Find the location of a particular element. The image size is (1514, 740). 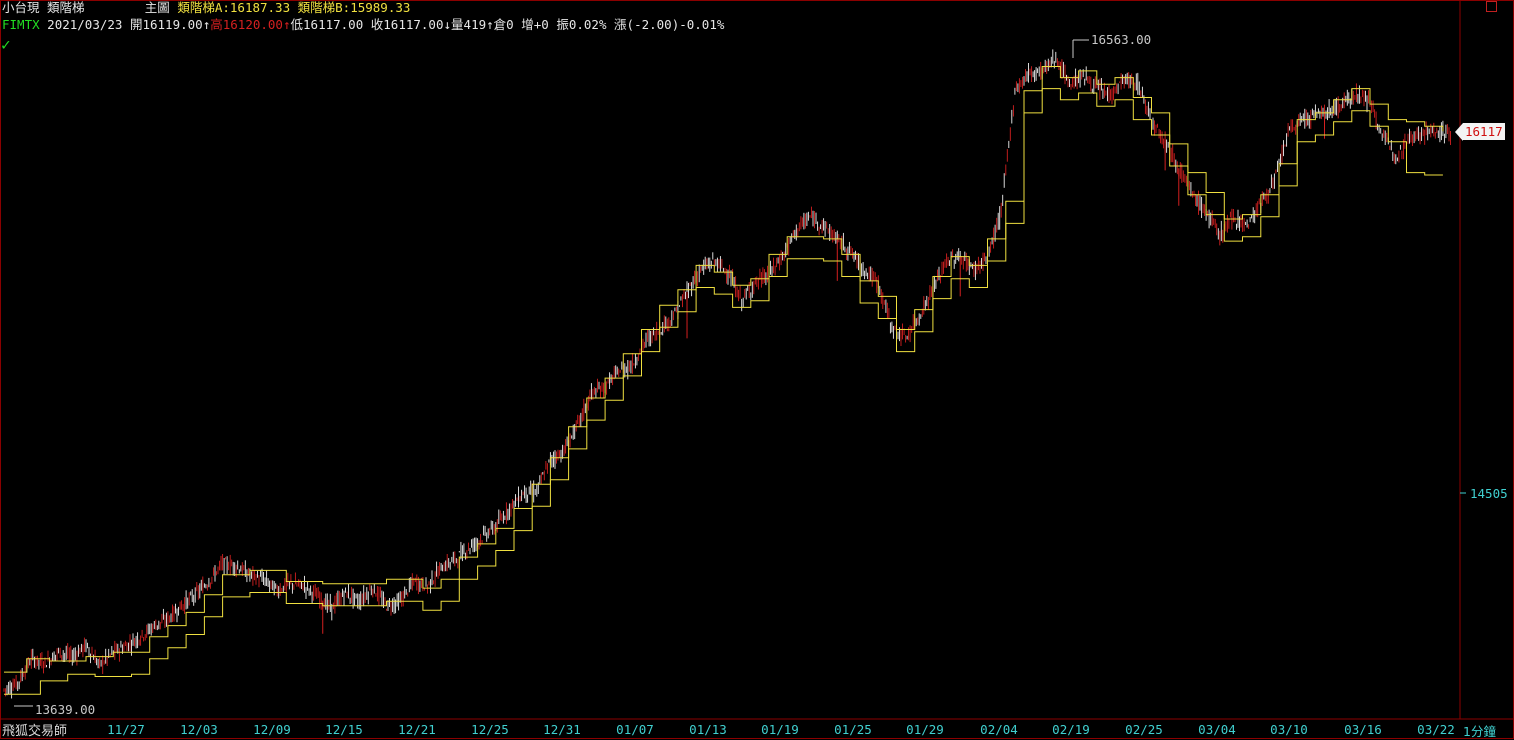

main-chart-label: 主圖 is located at coordinates (157, 7).